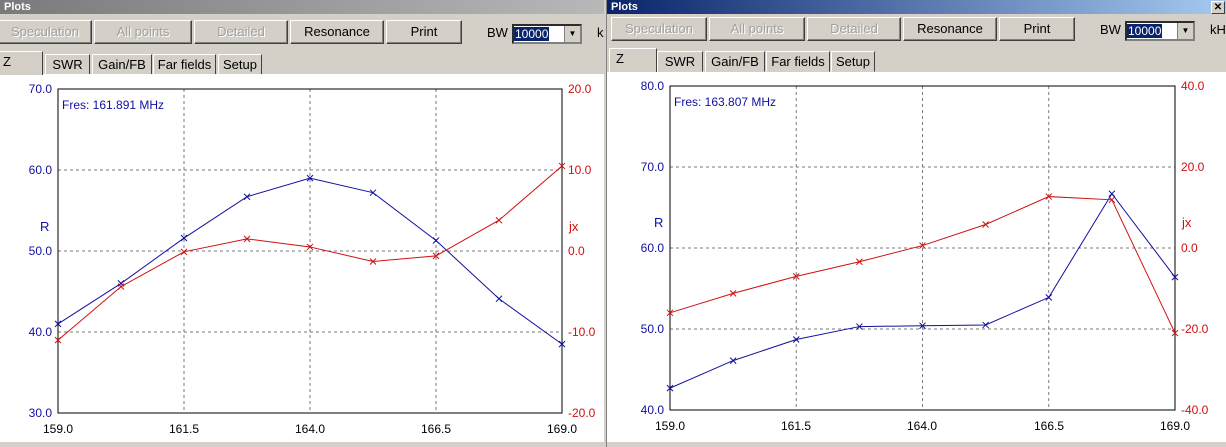 Image resolution: width=1226 pixels, height=447 pixels. I want to click on y-right-tick-label: -40.0, so click(1195, 410).